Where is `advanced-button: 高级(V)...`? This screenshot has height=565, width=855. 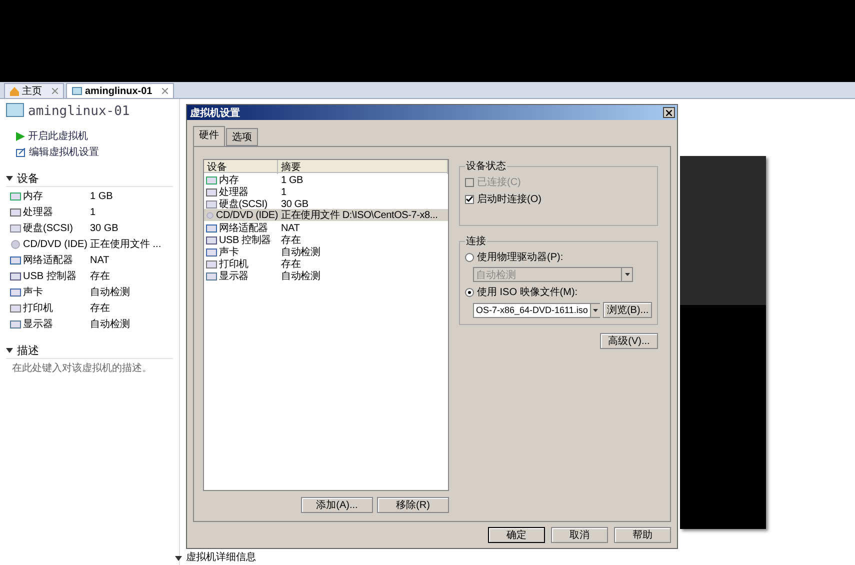 advanced-button: 高级(V)... is located at coordinates (629, 341).